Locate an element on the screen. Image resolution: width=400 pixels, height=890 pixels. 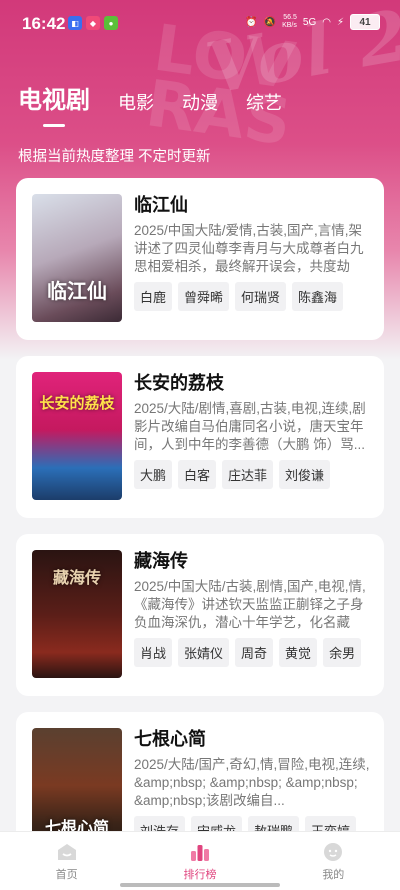
app-notification-icon: ◧ is located at coordinates (75, 23).